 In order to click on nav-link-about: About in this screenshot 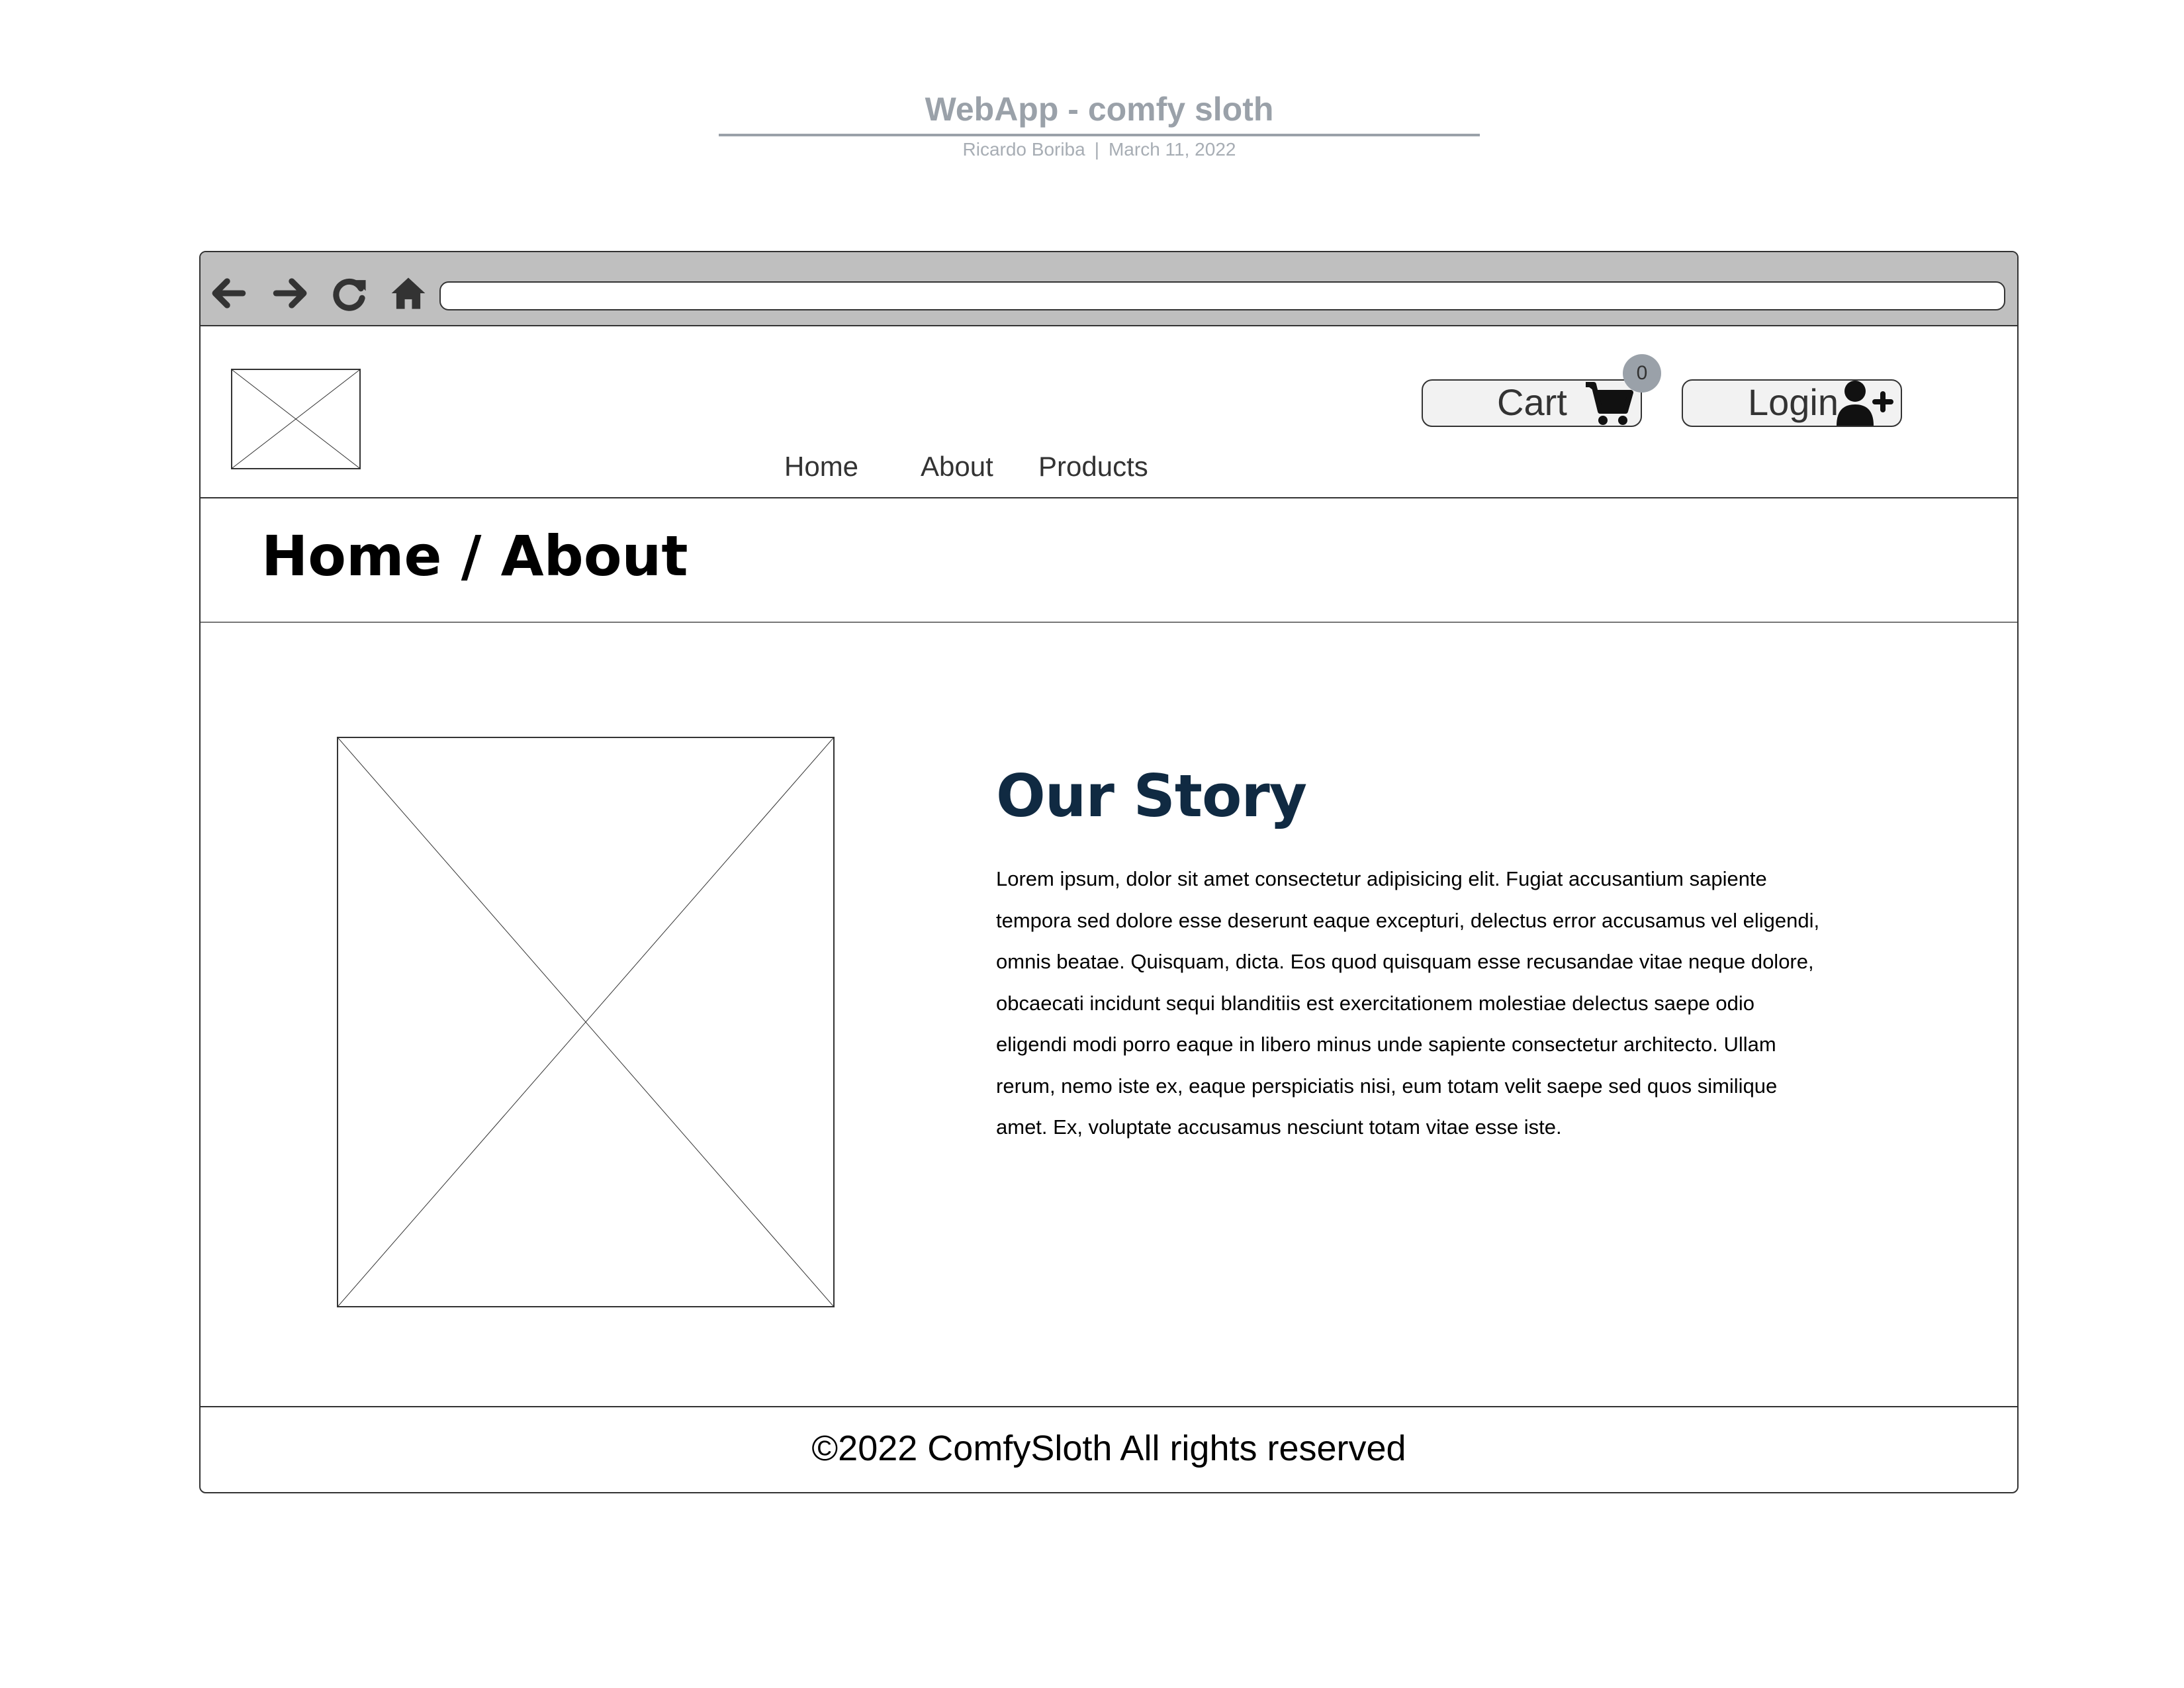, I will do `click(957, 467)`.